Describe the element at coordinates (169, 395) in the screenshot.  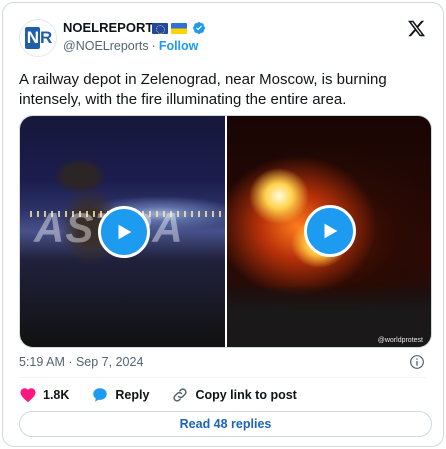
I see `action-bar: 1.8K Reply Copy link to post` at that location.